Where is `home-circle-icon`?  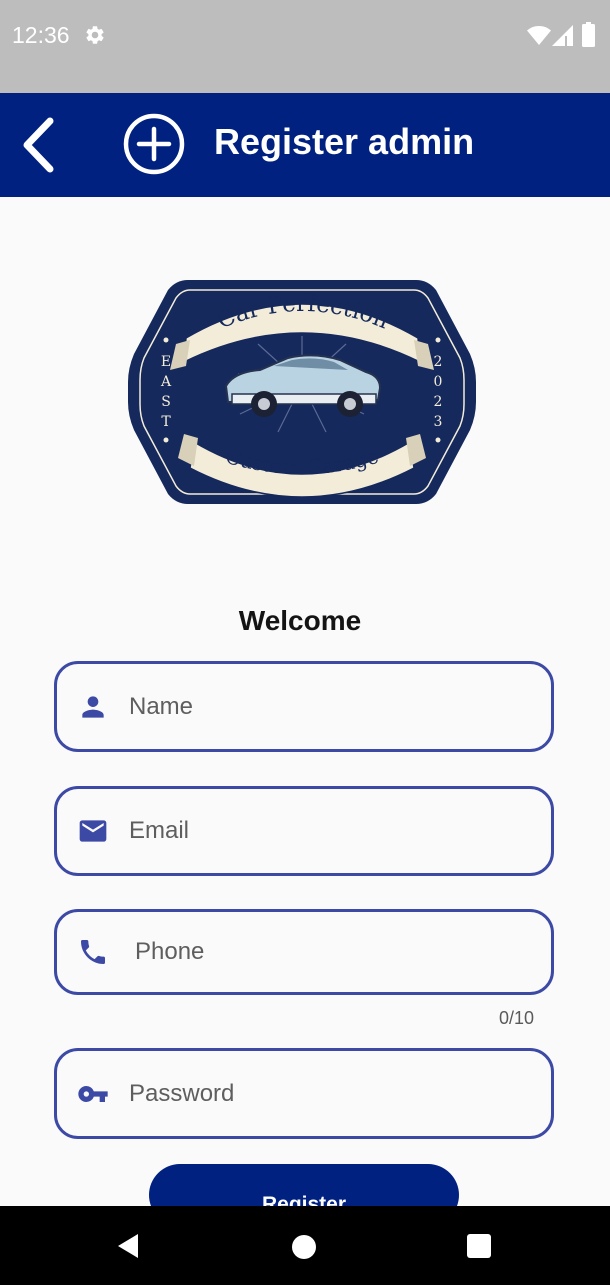
home-circle-icon is located at coordinates (304, 1247).